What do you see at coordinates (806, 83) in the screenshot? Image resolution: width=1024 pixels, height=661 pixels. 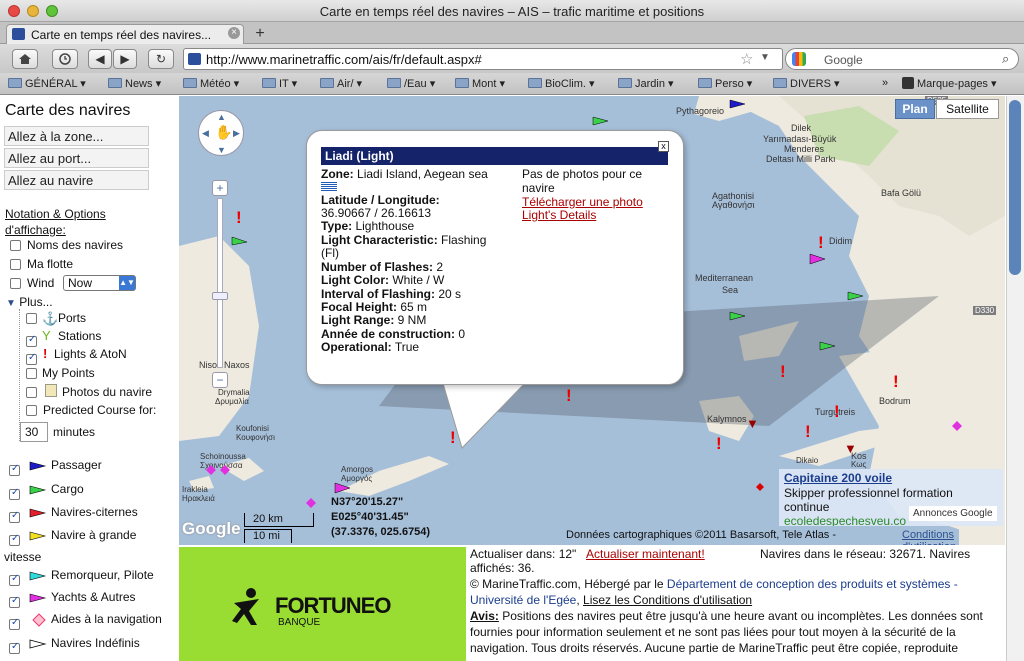 I see `bookmark-divers: DIVERS ▾` at bounding box center [806, 83].